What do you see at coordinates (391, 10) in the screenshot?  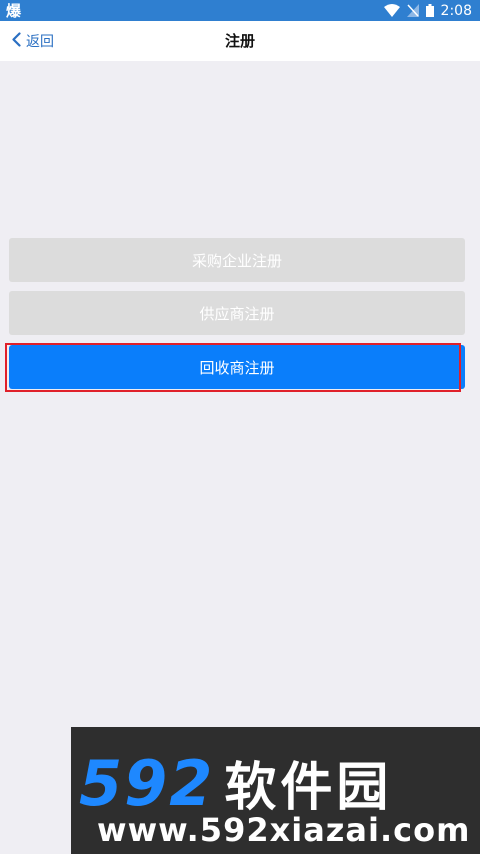 I see `wifi-icon` at bounding box center [391, 10].